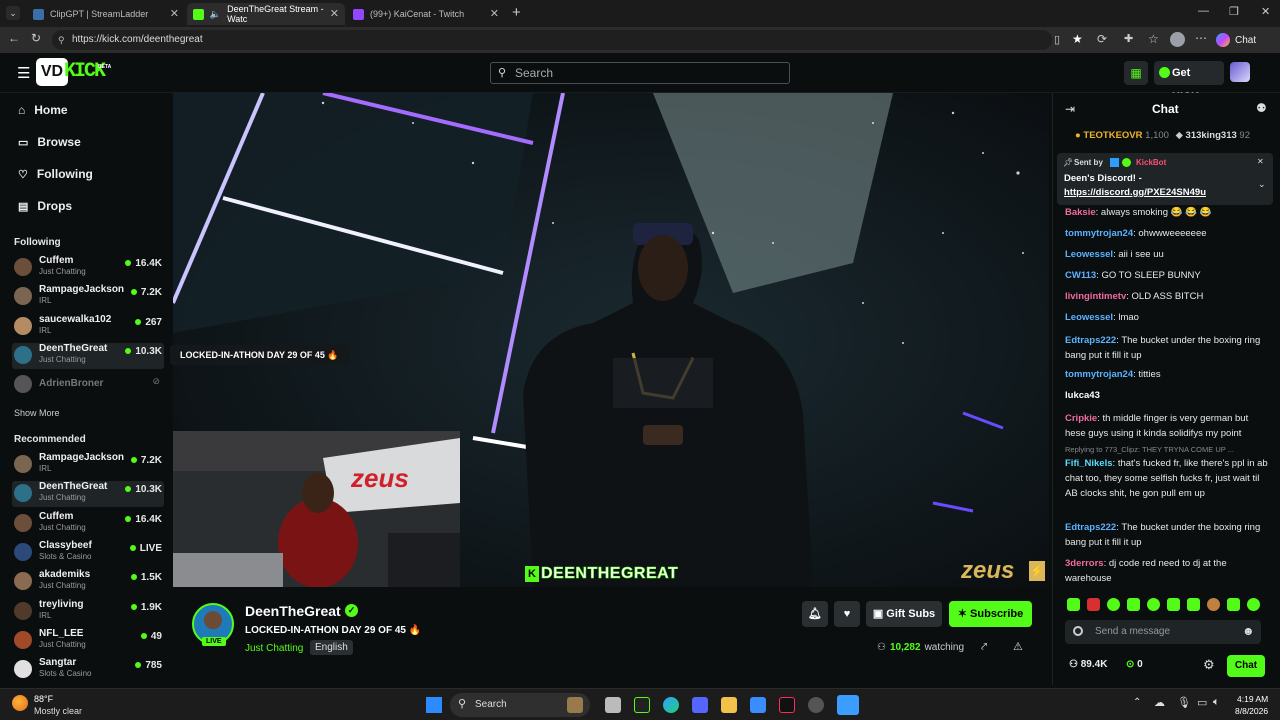  What do you see at coordinates (434, 705) in the screenshot?
I see `windows-start-icon` at bounding box center [434, 705].